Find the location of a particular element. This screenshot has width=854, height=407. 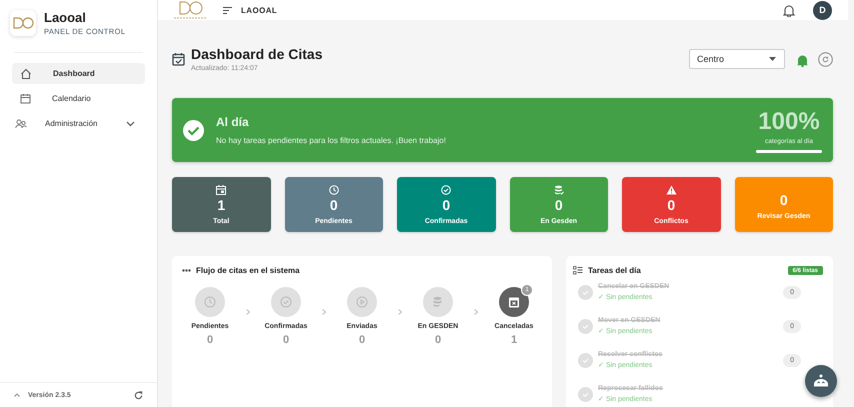

warning-icon is located at coordinates (671, 189).